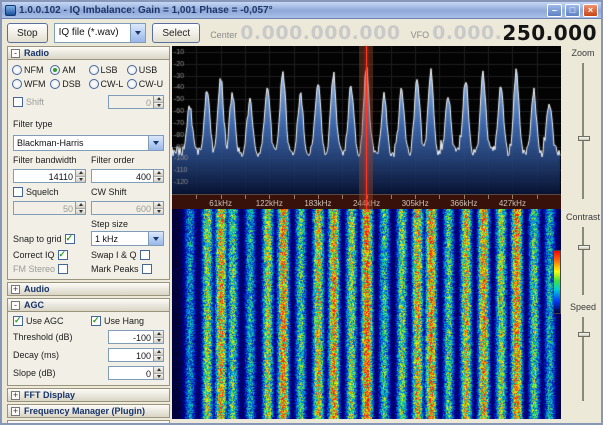 The width and height of the screenshot is (603, 425). Describe the element at coordinates (127, 255) in the screenshot. I see `swap-iq-checkbox: Swap I & Q` at that location.